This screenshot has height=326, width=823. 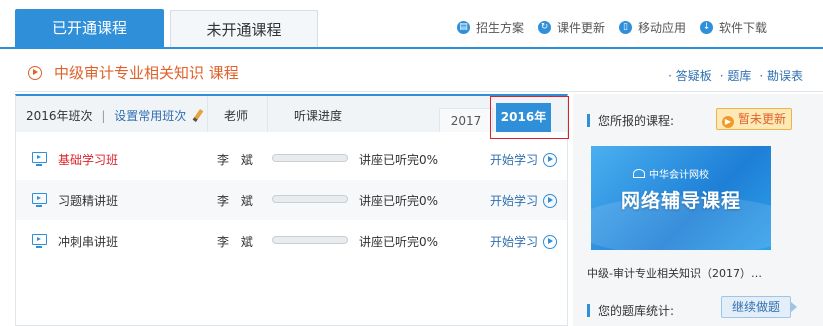 I want to click on top-links: ▤ 招生方案 ↻ 课件更新 ▯ 移动应用 ↓ 软件下载, so click(x=619, y=27).